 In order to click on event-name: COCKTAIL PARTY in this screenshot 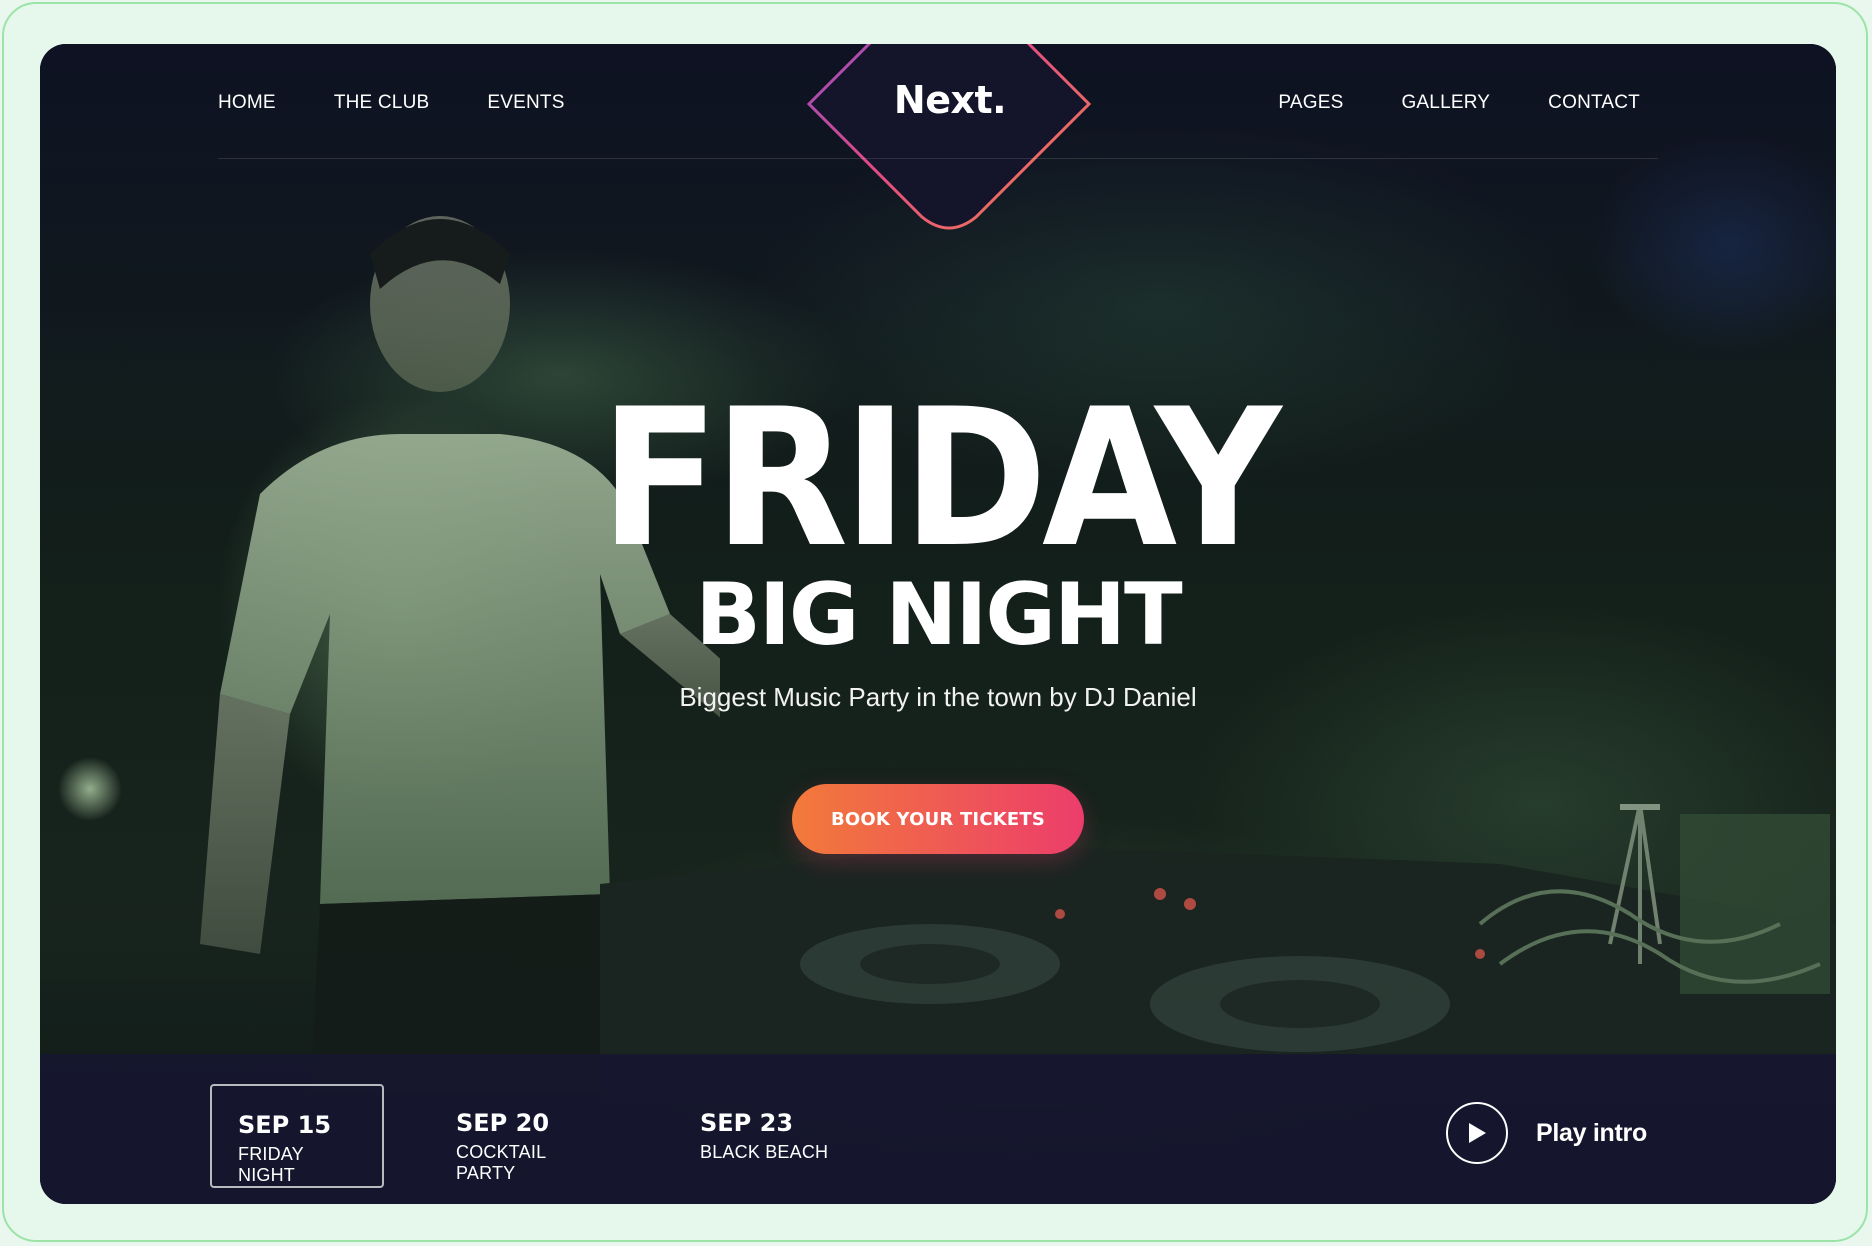, I will do `click(501, 1163)`.